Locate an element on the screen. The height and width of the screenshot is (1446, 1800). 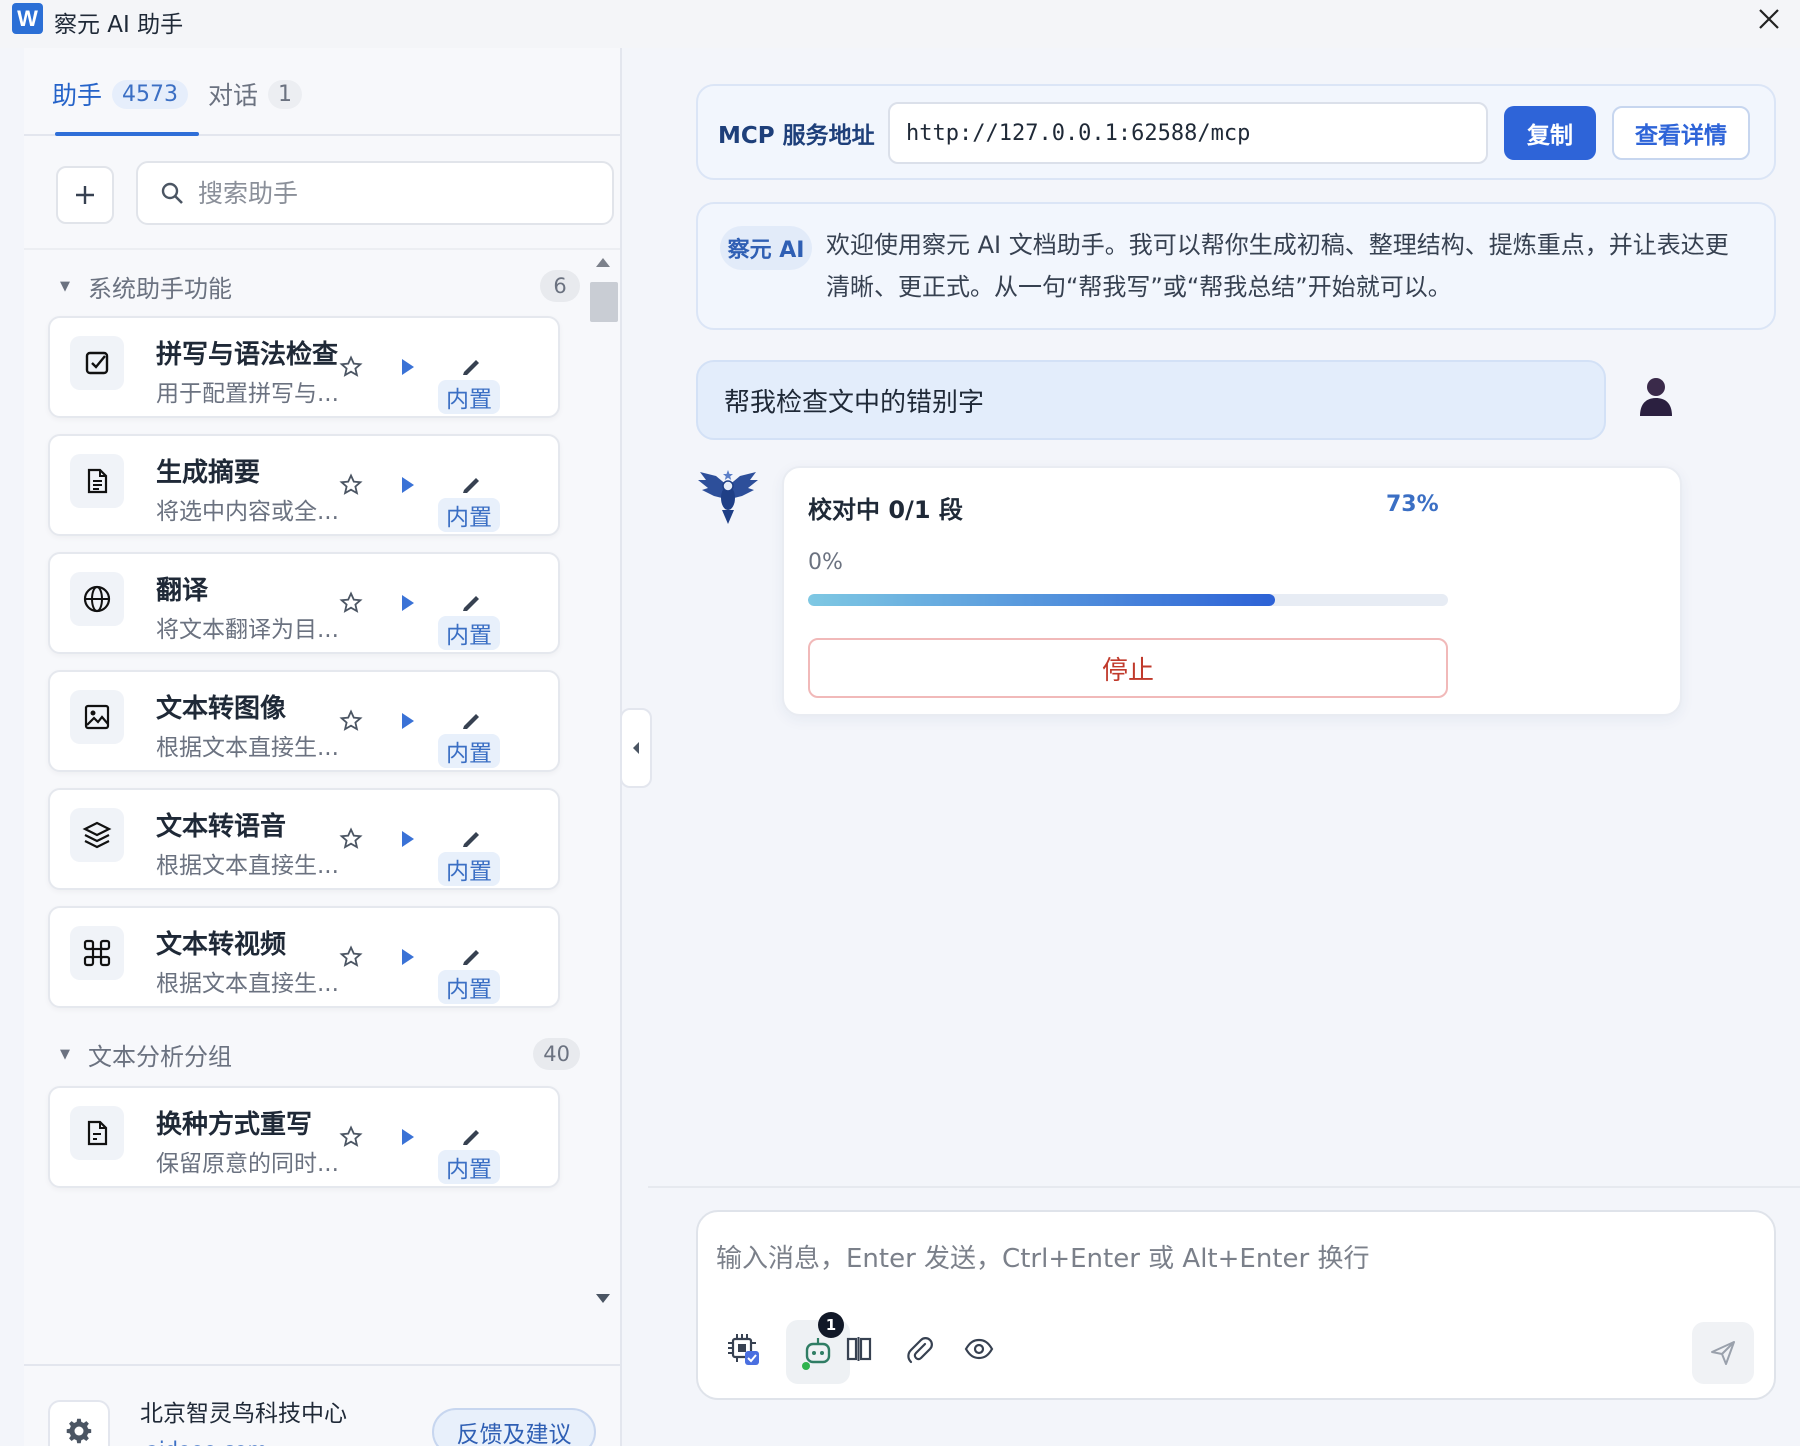
assistant-card: 文本转图像 根据文本直接生... 内置 is located at coordinates (304, 721).